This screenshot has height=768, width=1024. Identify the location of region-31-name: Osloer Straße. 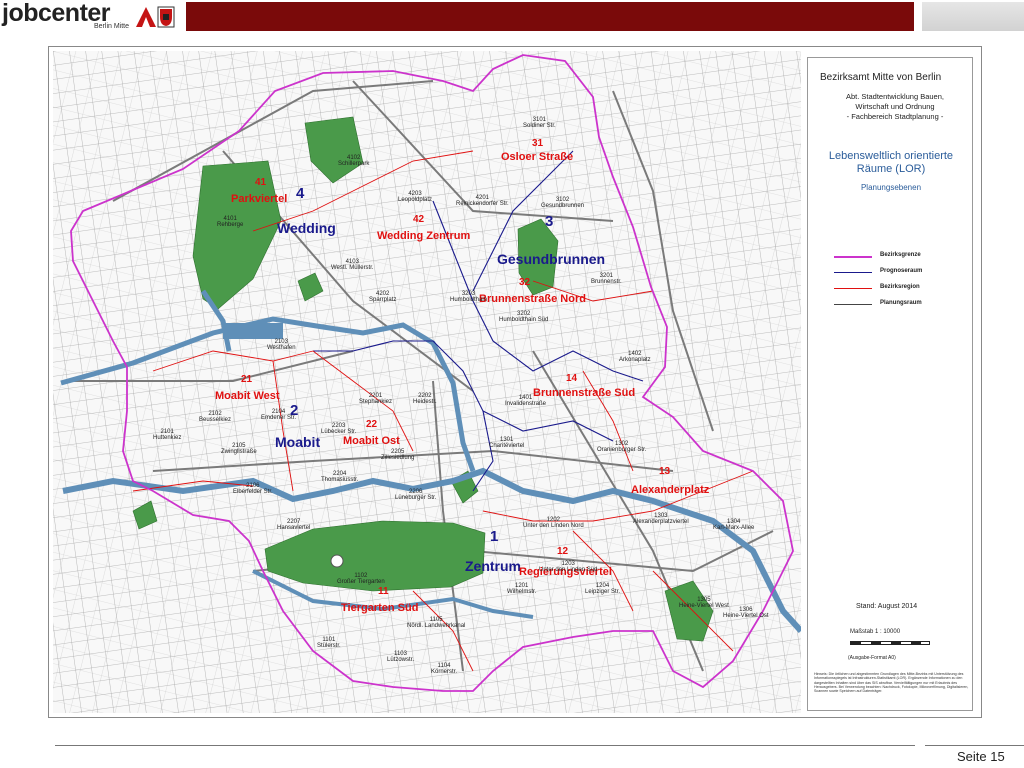
(537, 157).